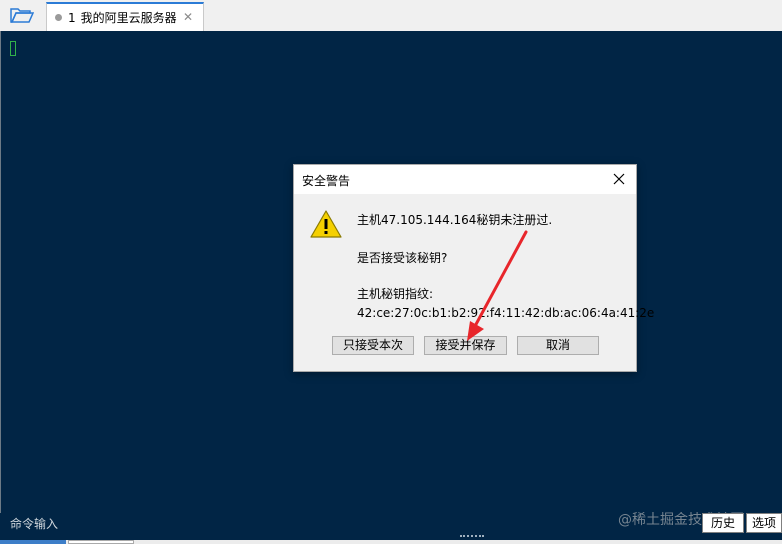 The height and width of the screenshot is (544, 782). I want to click on accept-question: 是否接受该秘钥?, so click(402, 258).